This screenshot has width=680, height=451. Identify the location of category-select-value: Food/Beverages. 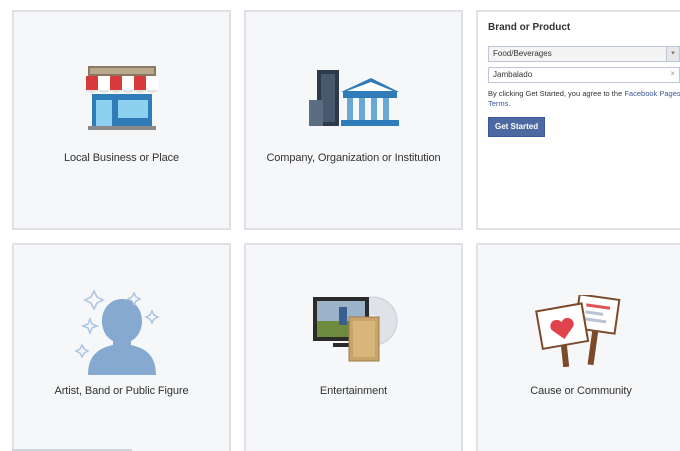
(522, 53).